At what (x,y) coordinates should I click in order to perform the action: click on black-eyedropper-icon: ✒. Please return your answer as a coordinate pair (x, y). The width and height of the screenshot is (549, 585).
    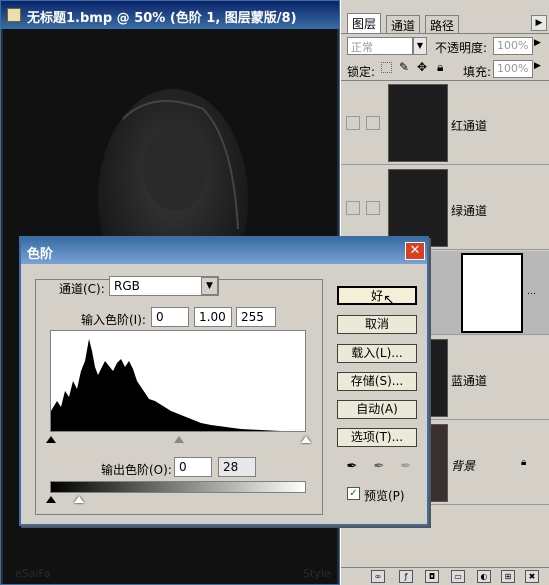
    Looking at the image, I should click on (352, 467).